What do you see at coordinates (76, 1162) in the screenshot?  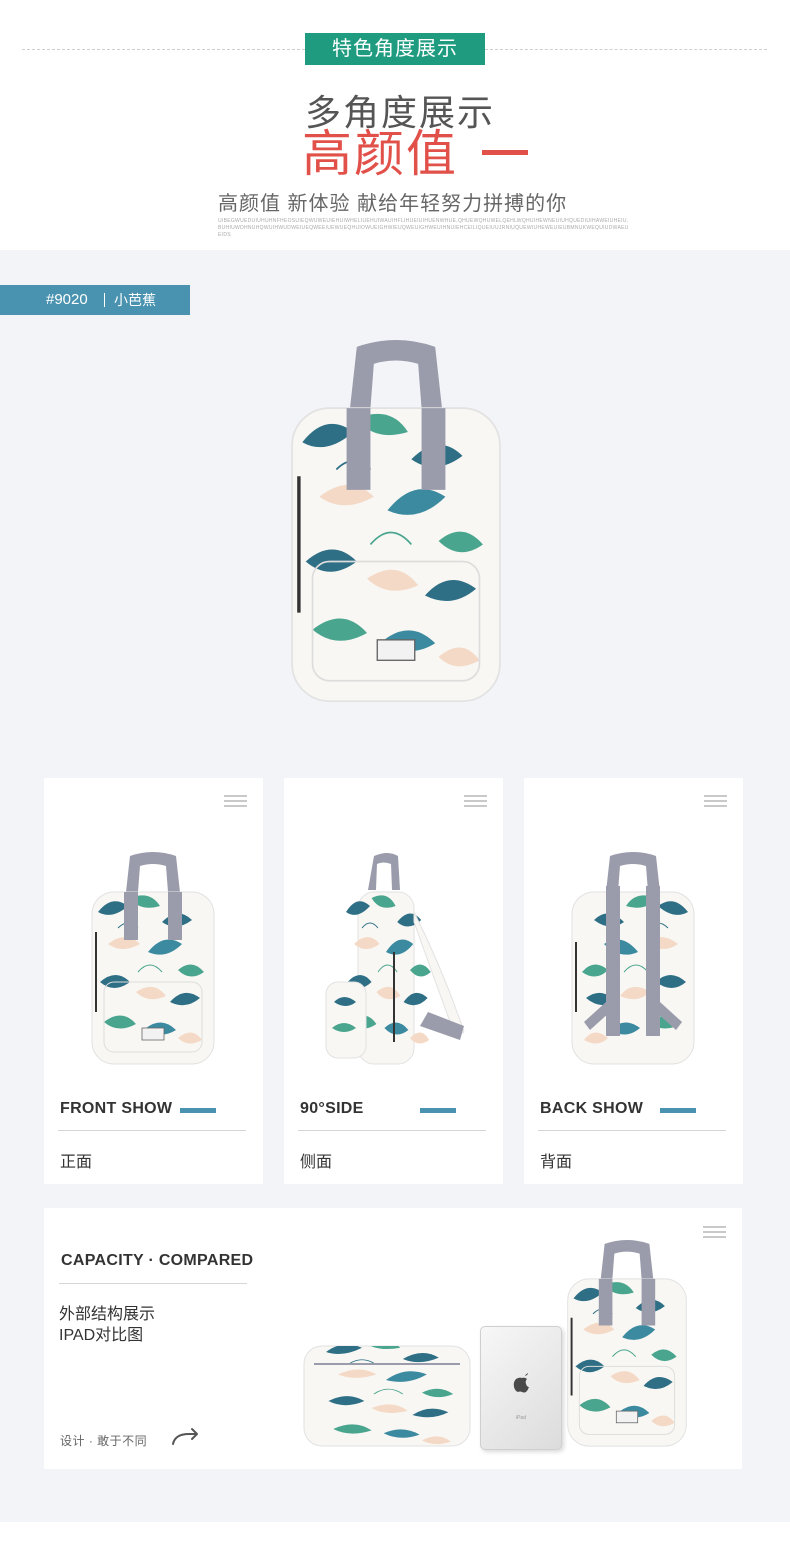 I see `view-title-cn: 正面` at bounding box center [76, 1162].